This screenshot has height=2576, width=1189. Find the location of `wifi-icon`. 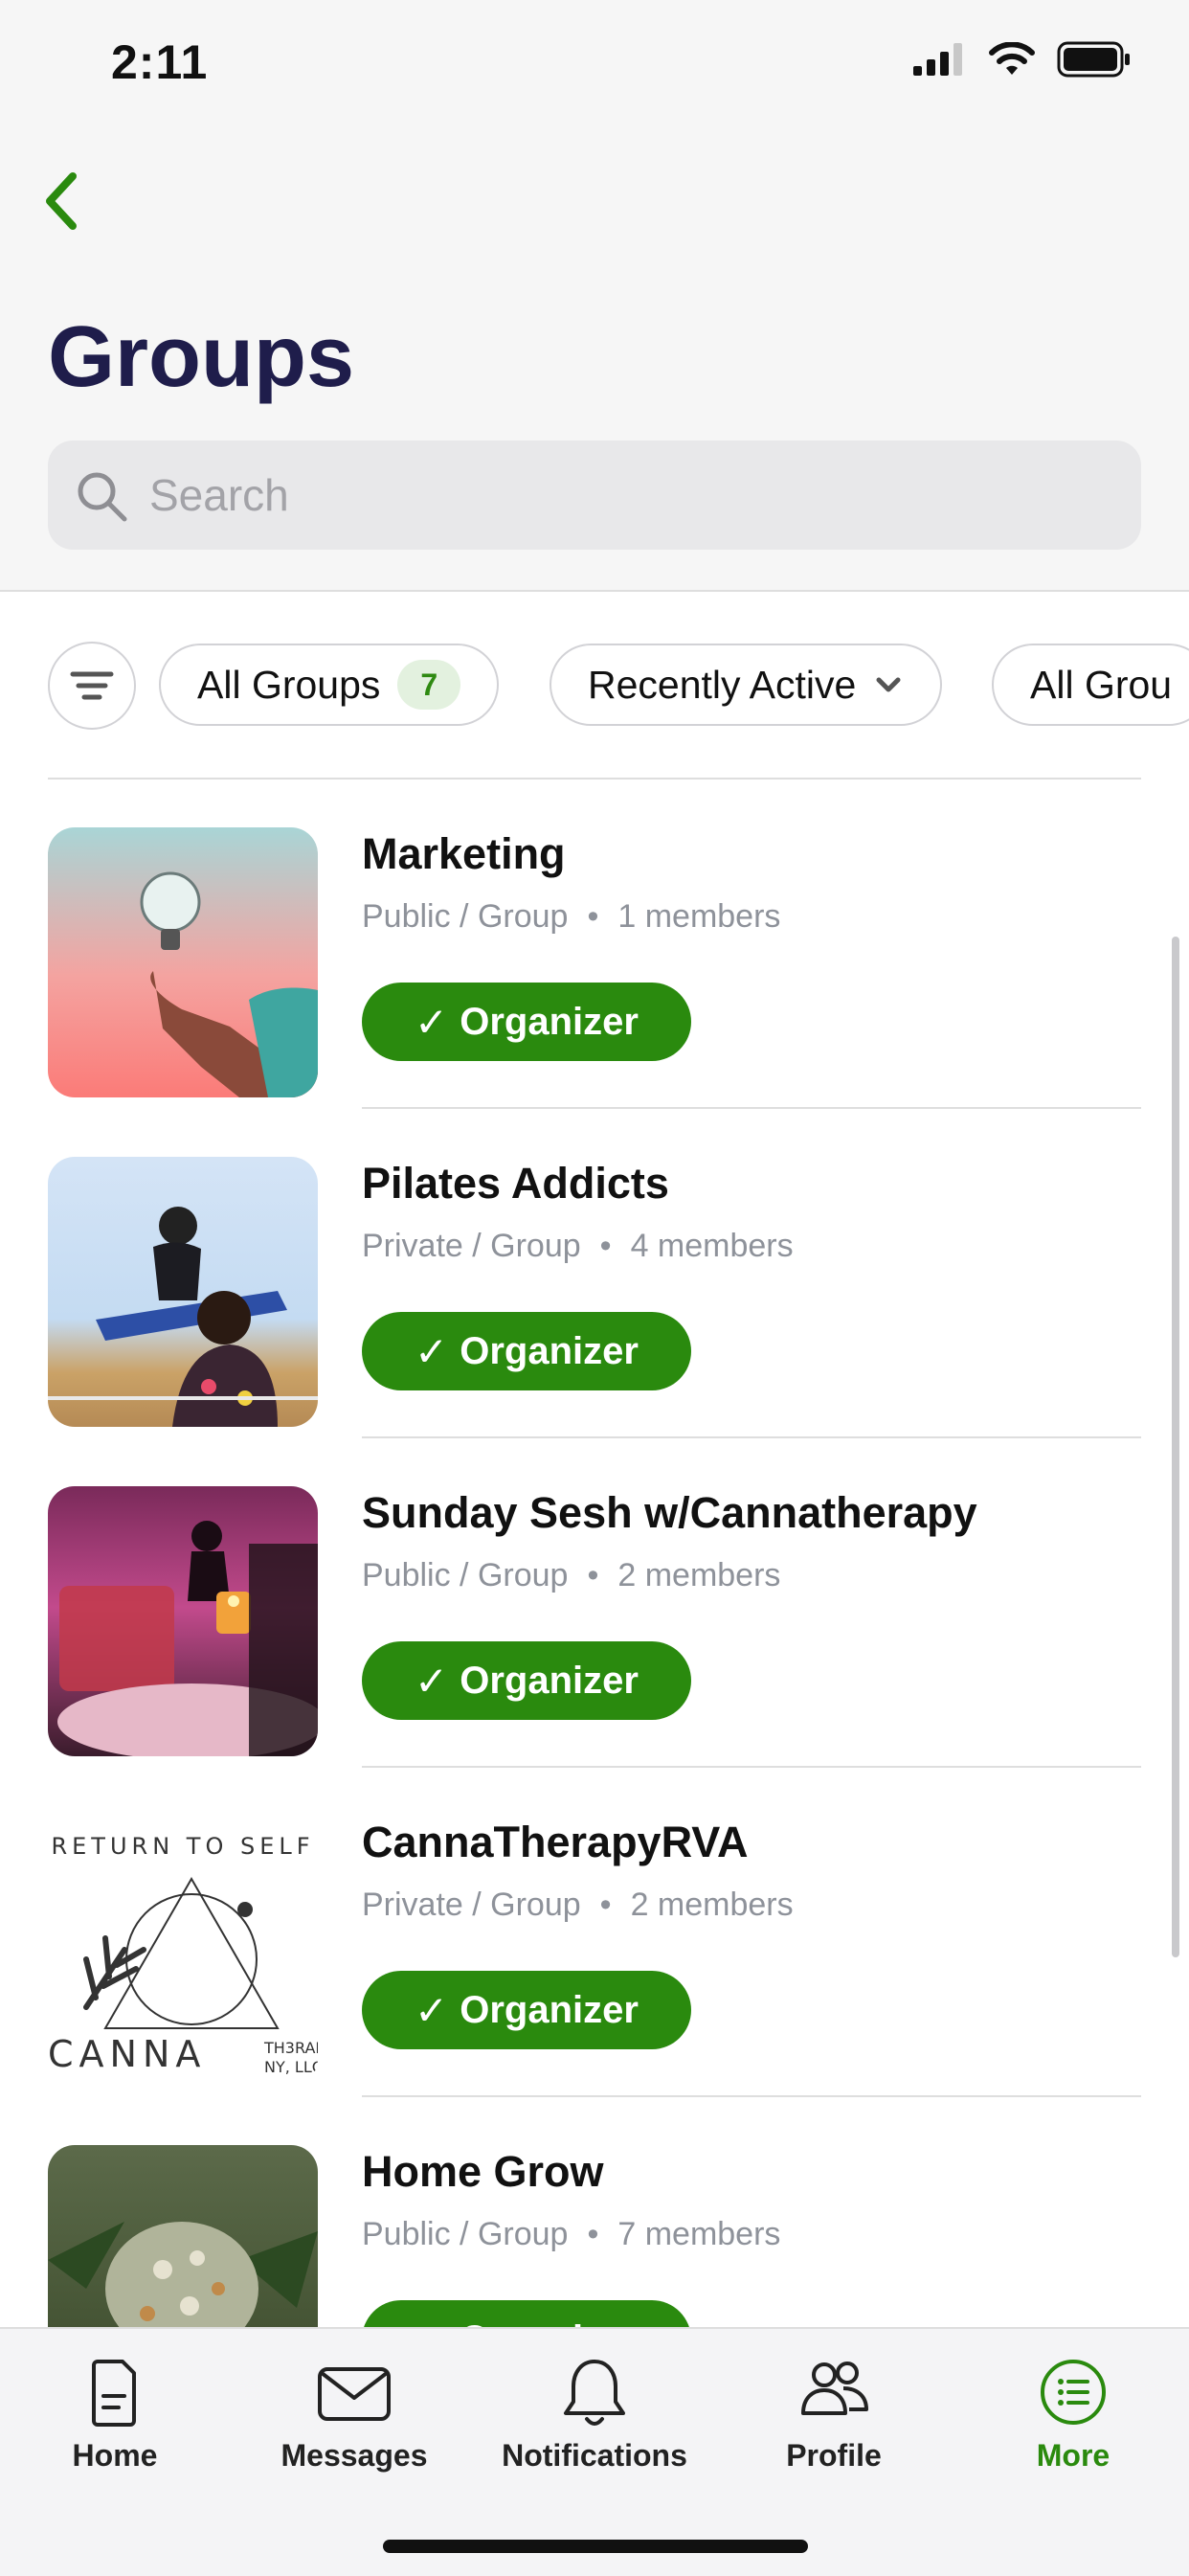

wifi-icon is located at coordinates (1012, 58).